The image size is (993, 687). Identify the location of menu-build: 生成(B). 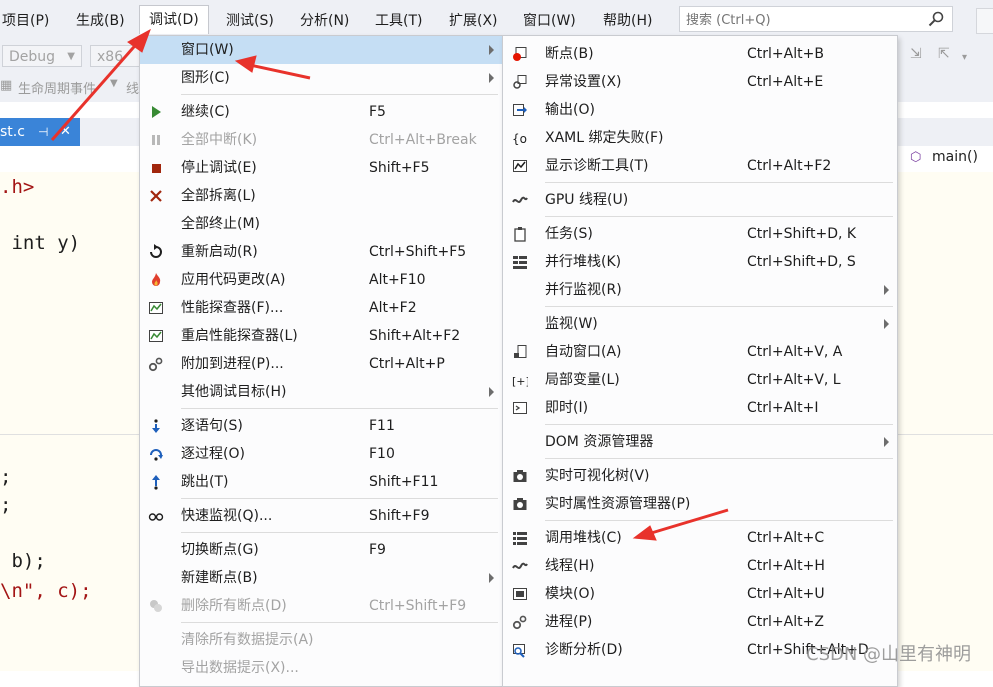
(100, 21).